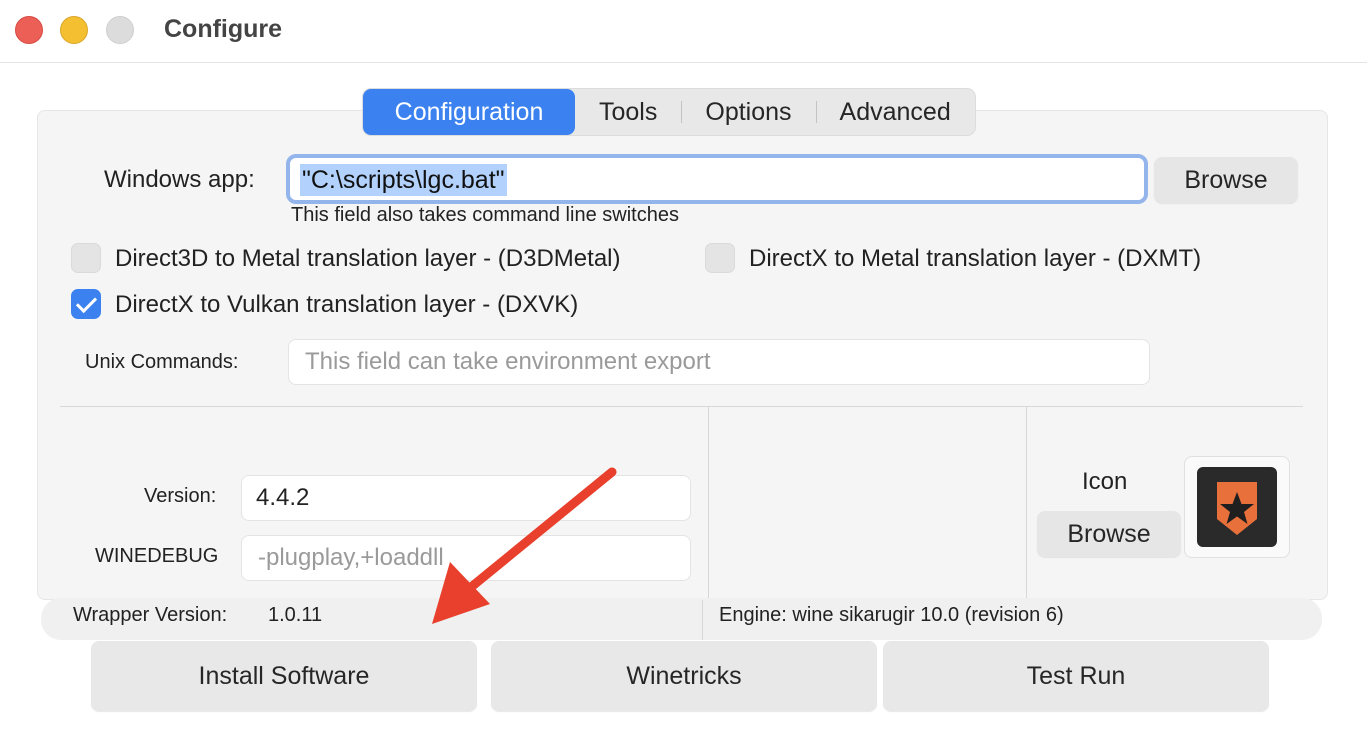  What do you see at coordinates (1026, 502) in the screenshot?
I see `column-divider-right` at bounding box center [1026, 502].